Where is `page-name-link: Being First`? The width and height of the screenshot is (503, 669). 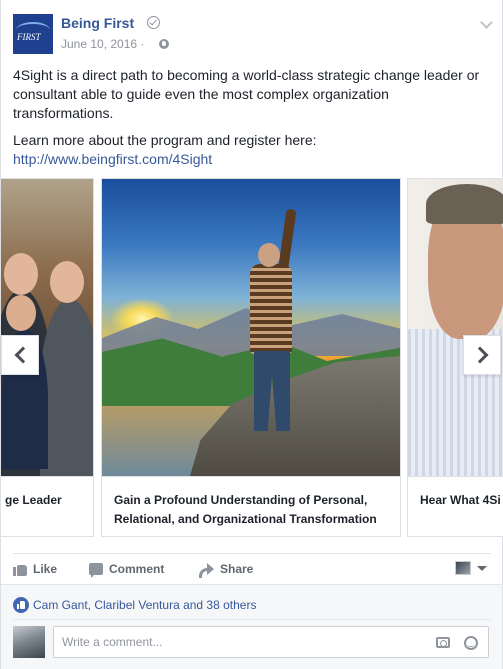
page-name-link: Being First is located at coordinates (97, 23).